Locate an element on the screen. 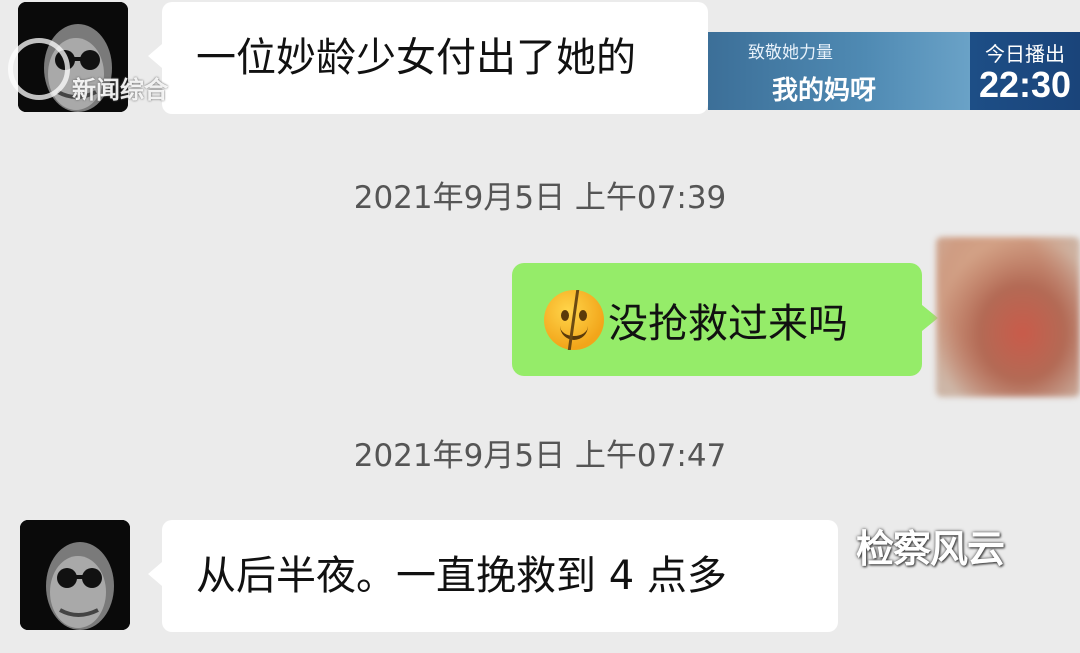  broadcast-banner: 致敬她力量 我的妈呀 今日播出 22:30 is located at coordinates (894, 71).